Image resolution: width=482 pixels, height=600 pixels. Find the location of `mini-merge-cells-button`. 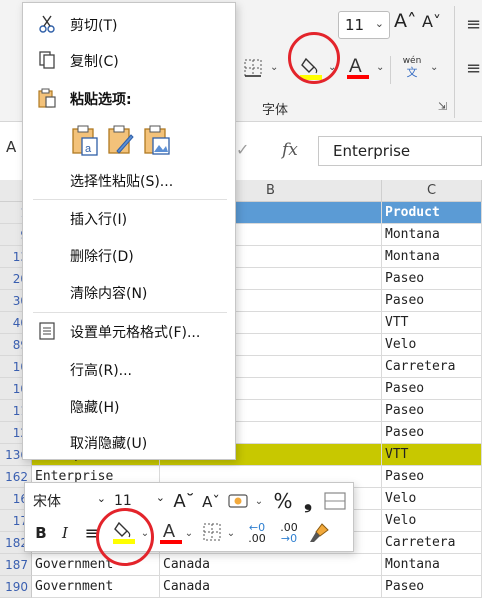

mini-merge-cells-button is located at coordinates (335, 501).